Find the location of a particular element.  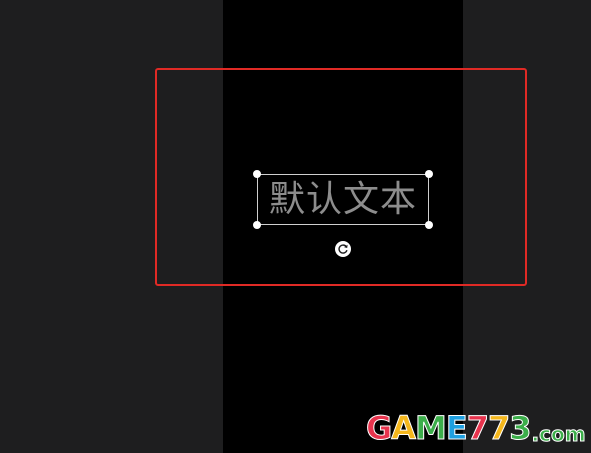

resize-handle-top-right is located at coordinates (429, 174).